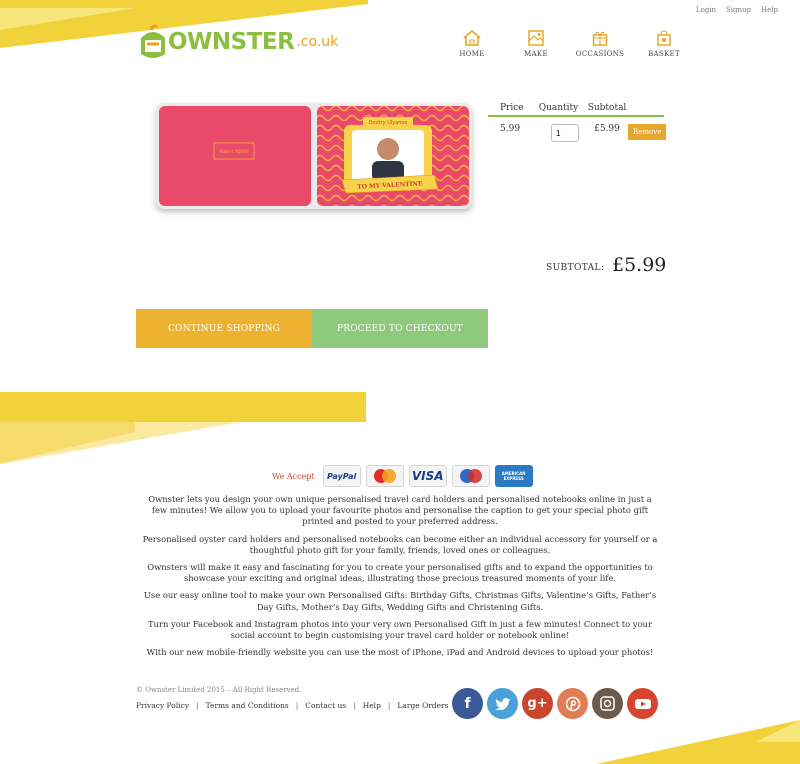 This screenshot has width=800, height=764. I want to click on nav-basket-label: BASKET, so click(664, 54).